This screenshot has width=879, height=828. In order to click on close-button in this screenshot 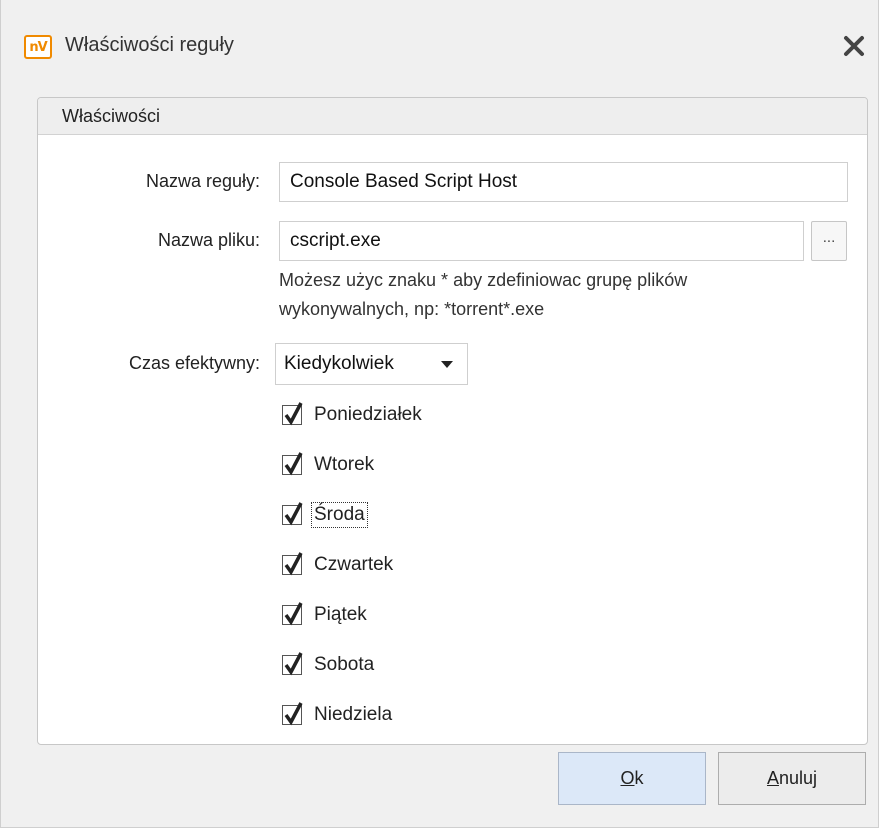, I will do `click(854, 46)`.